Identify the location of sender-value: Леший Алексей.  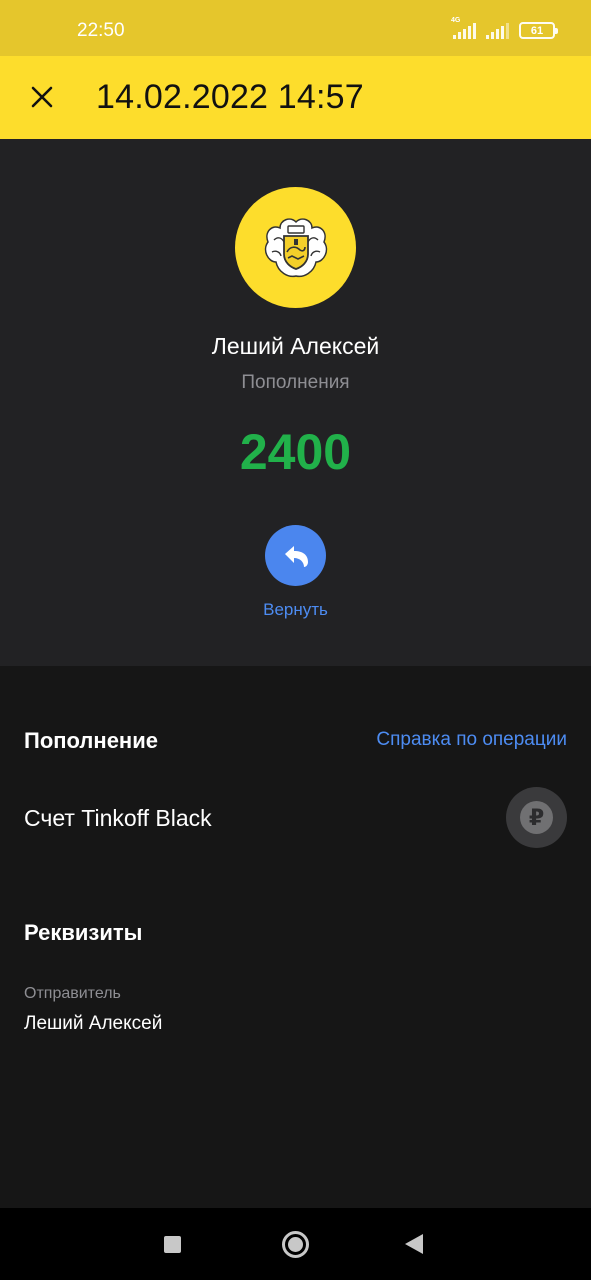
(93, 1023).